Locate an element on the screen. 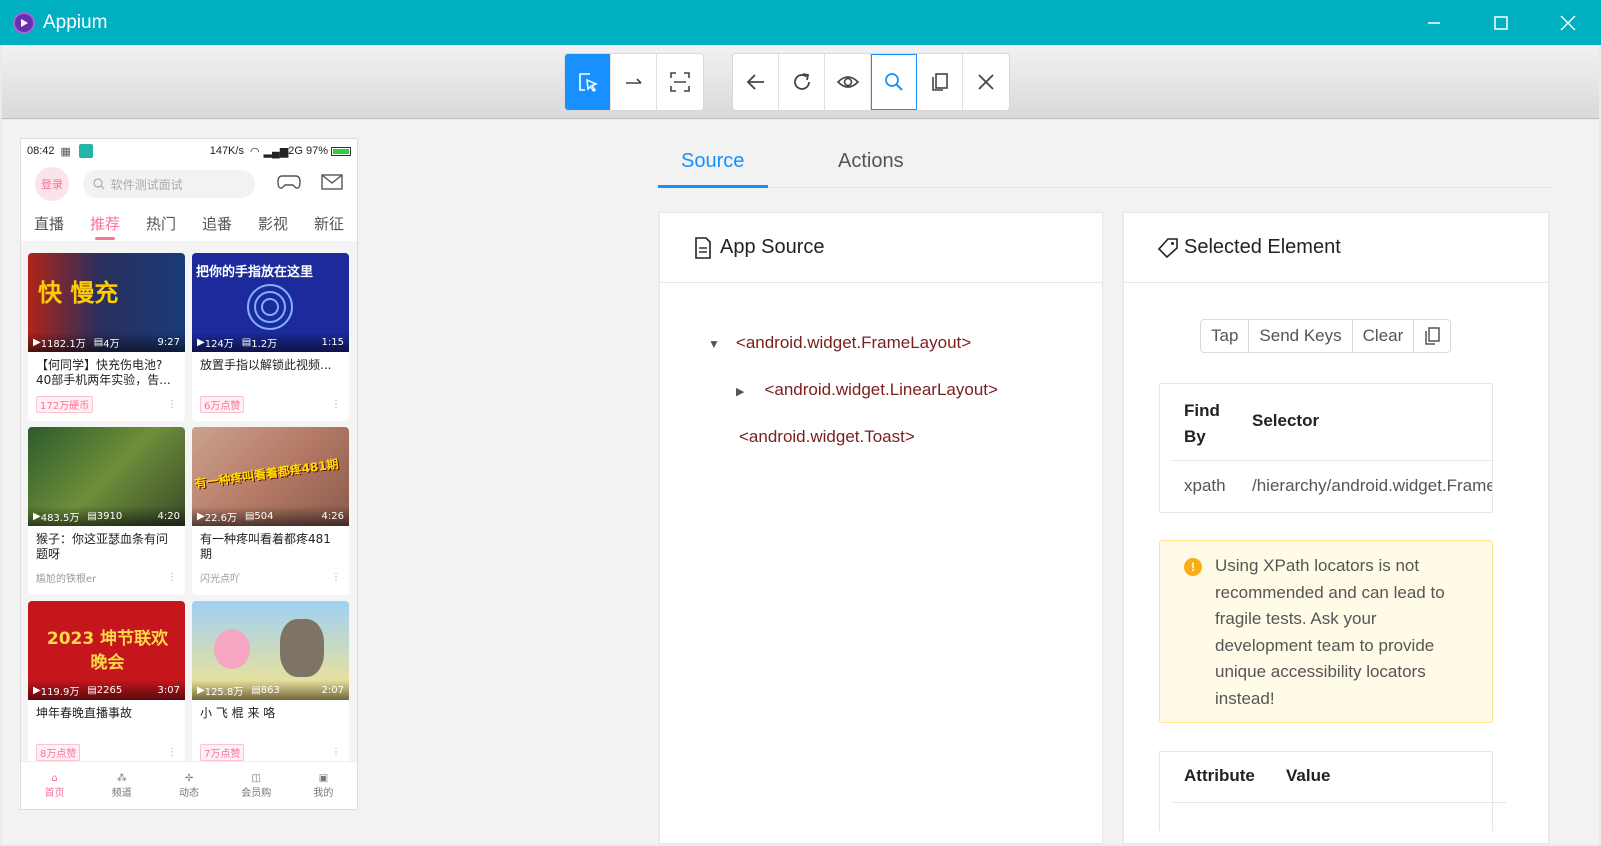 This screenshot has height=846, width=1601. node-label: <android.widget.Toast> is located at coordinates (827, 436).